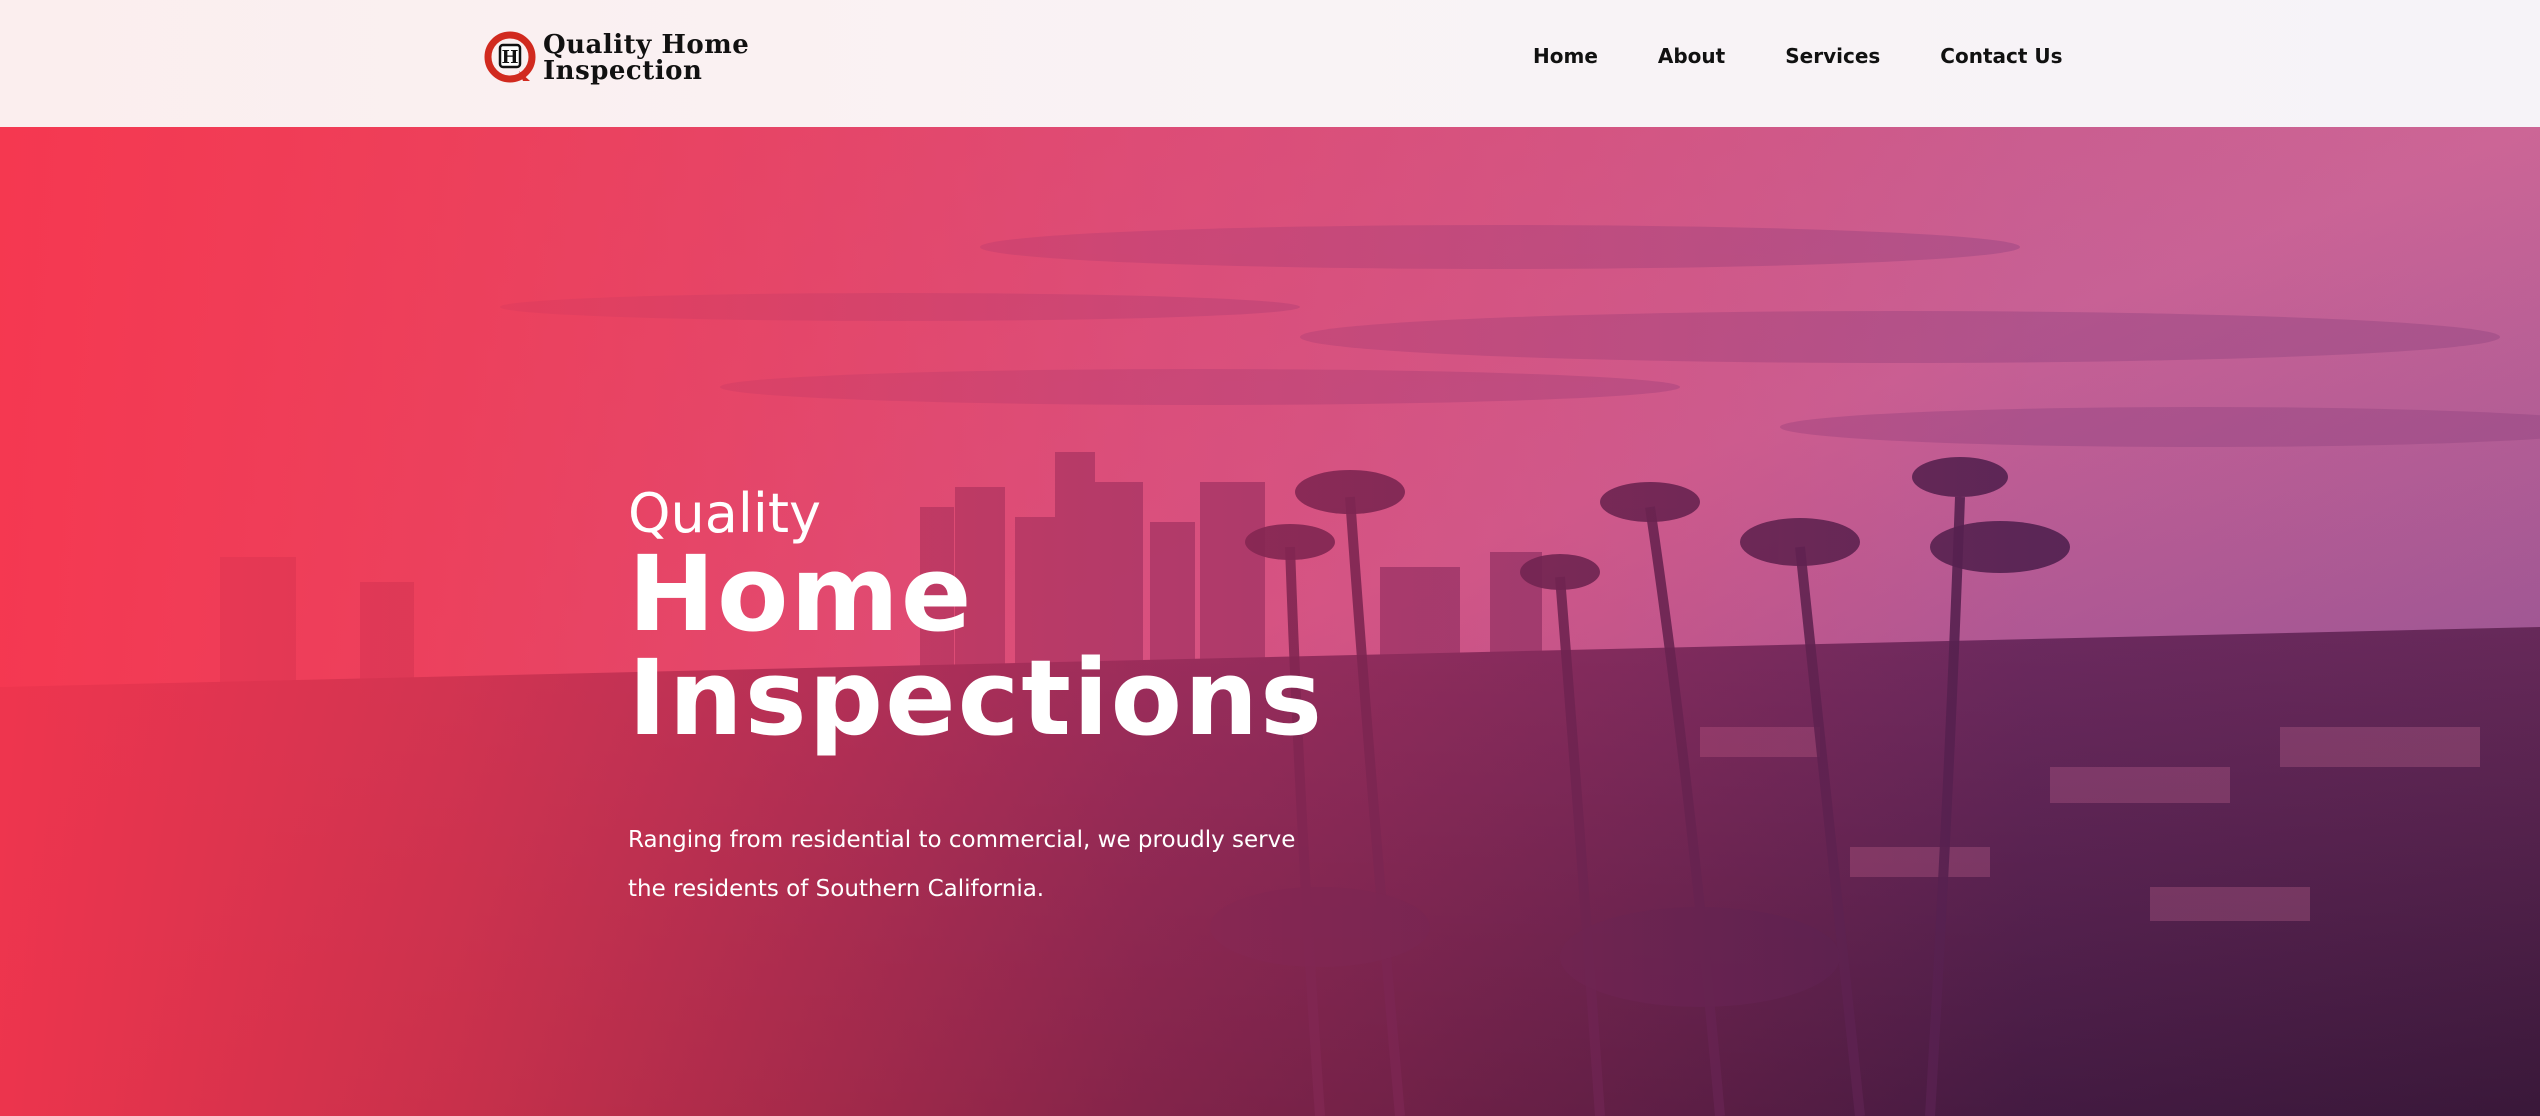 This screenshot has width=2540, height=1116. I want to click on hero-title: Home Inspections, so click(976, 646).